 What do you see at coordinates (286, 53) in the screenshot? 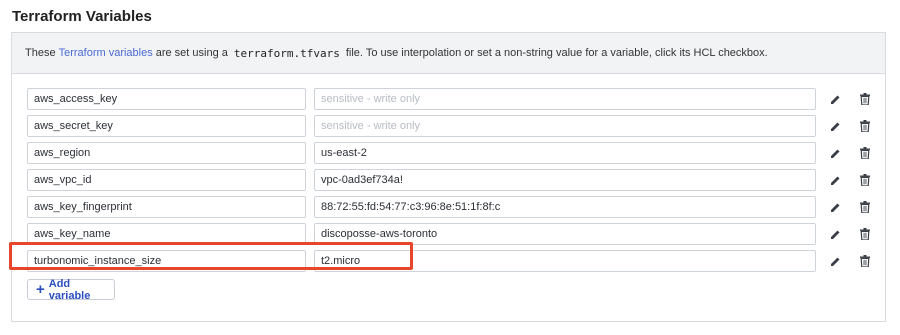
I see `tfvars-filename: terraform.tfvars` at bounding box center [286, 53].